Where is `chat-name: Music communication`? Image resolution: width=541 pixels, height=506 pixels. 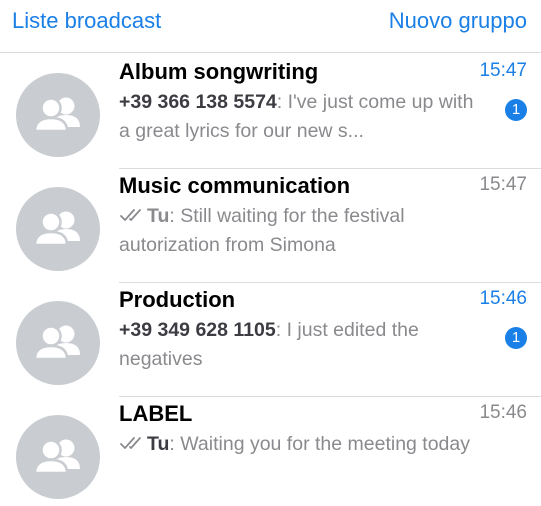 chat-name: Music communication is located at coordinates (235, 185).